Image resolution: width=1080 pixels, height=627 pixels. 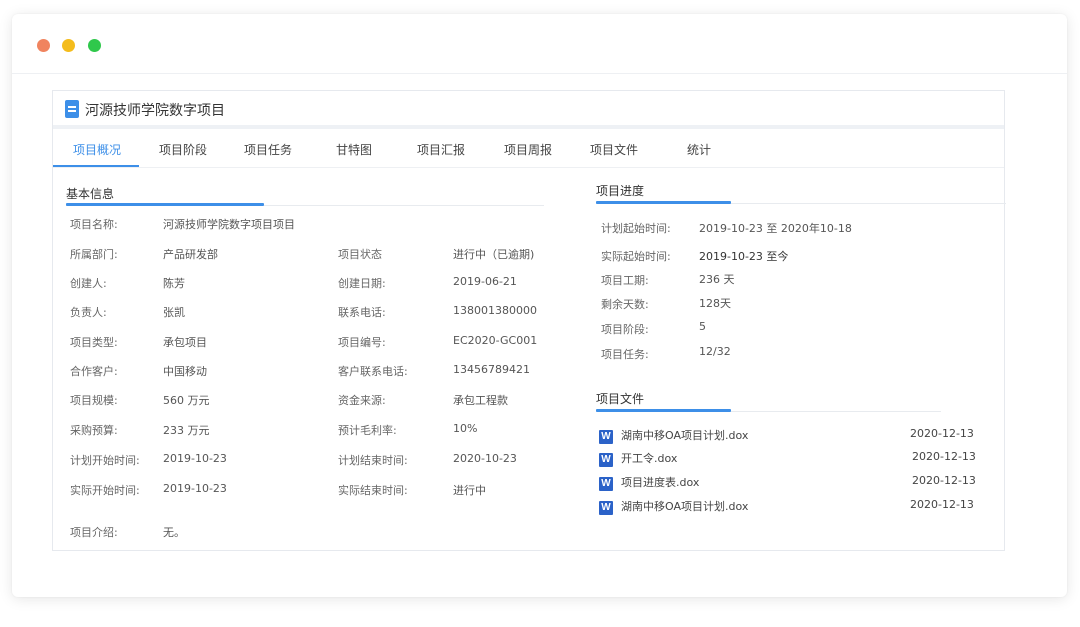 What do you see at coordinates (717, 279) in the screenshot?
I see `progress-value: 236 天` at bounding box center [717, 279].